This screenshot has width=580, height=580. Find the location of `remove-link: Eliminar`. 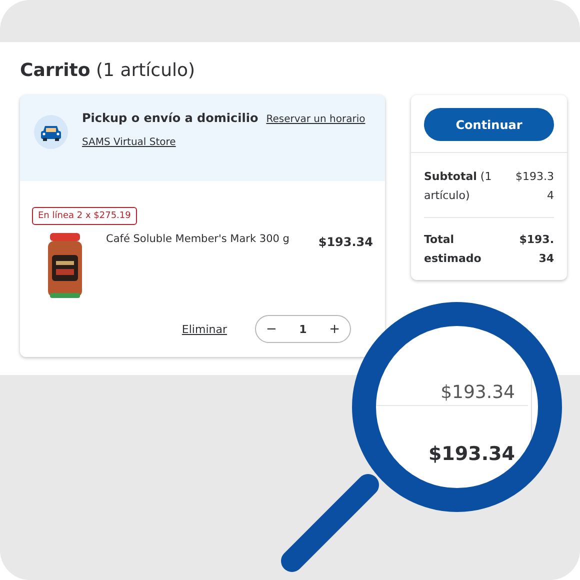

remove-link: Eliminar is located at coordinates (204, 329).